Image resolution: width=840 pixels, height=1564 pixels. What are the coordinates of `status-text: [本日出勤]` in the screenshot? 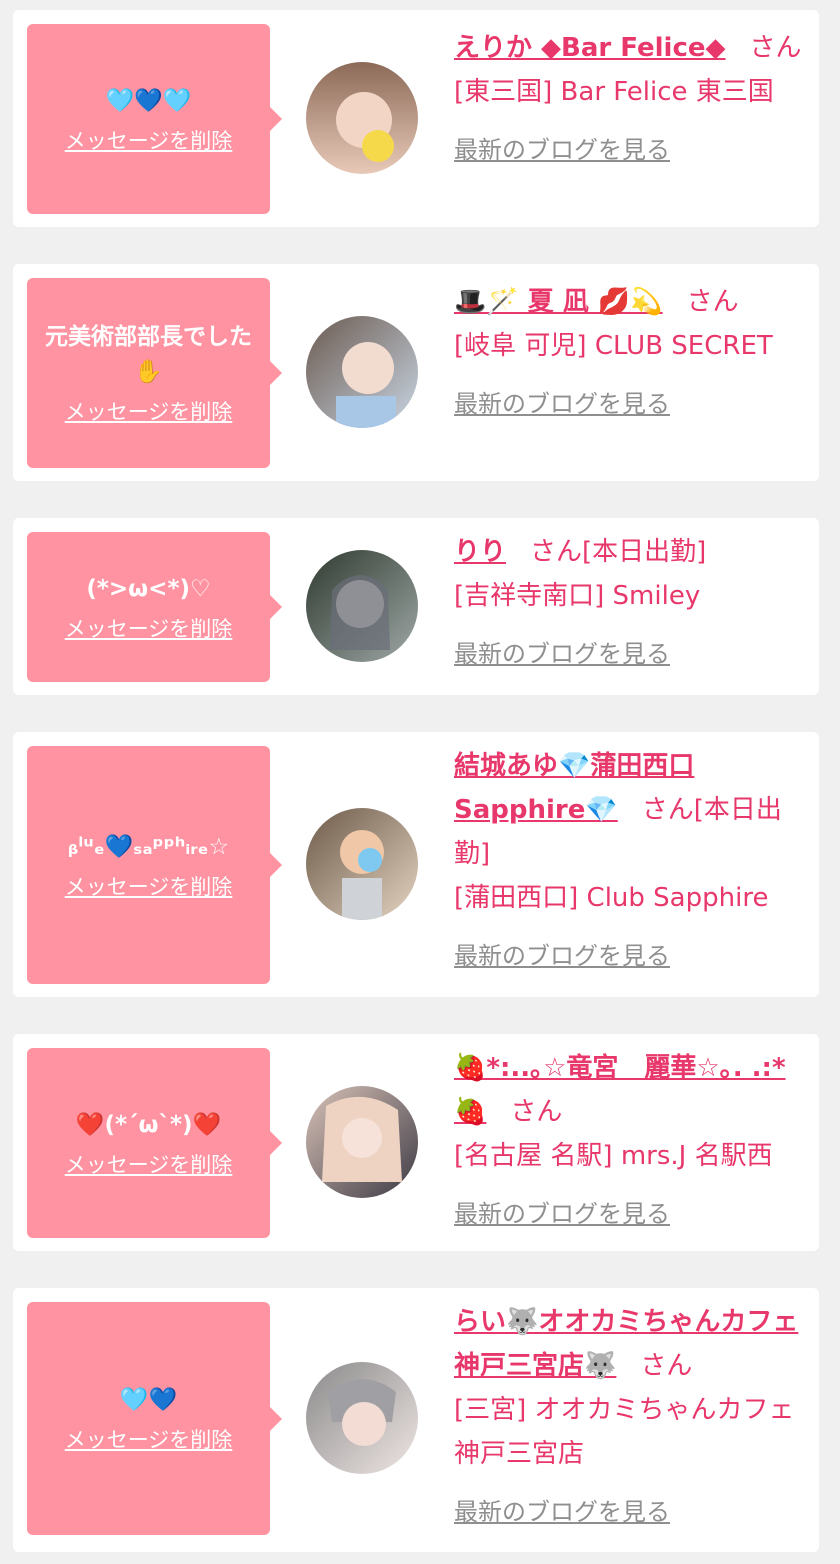 It's located at (644, 552).